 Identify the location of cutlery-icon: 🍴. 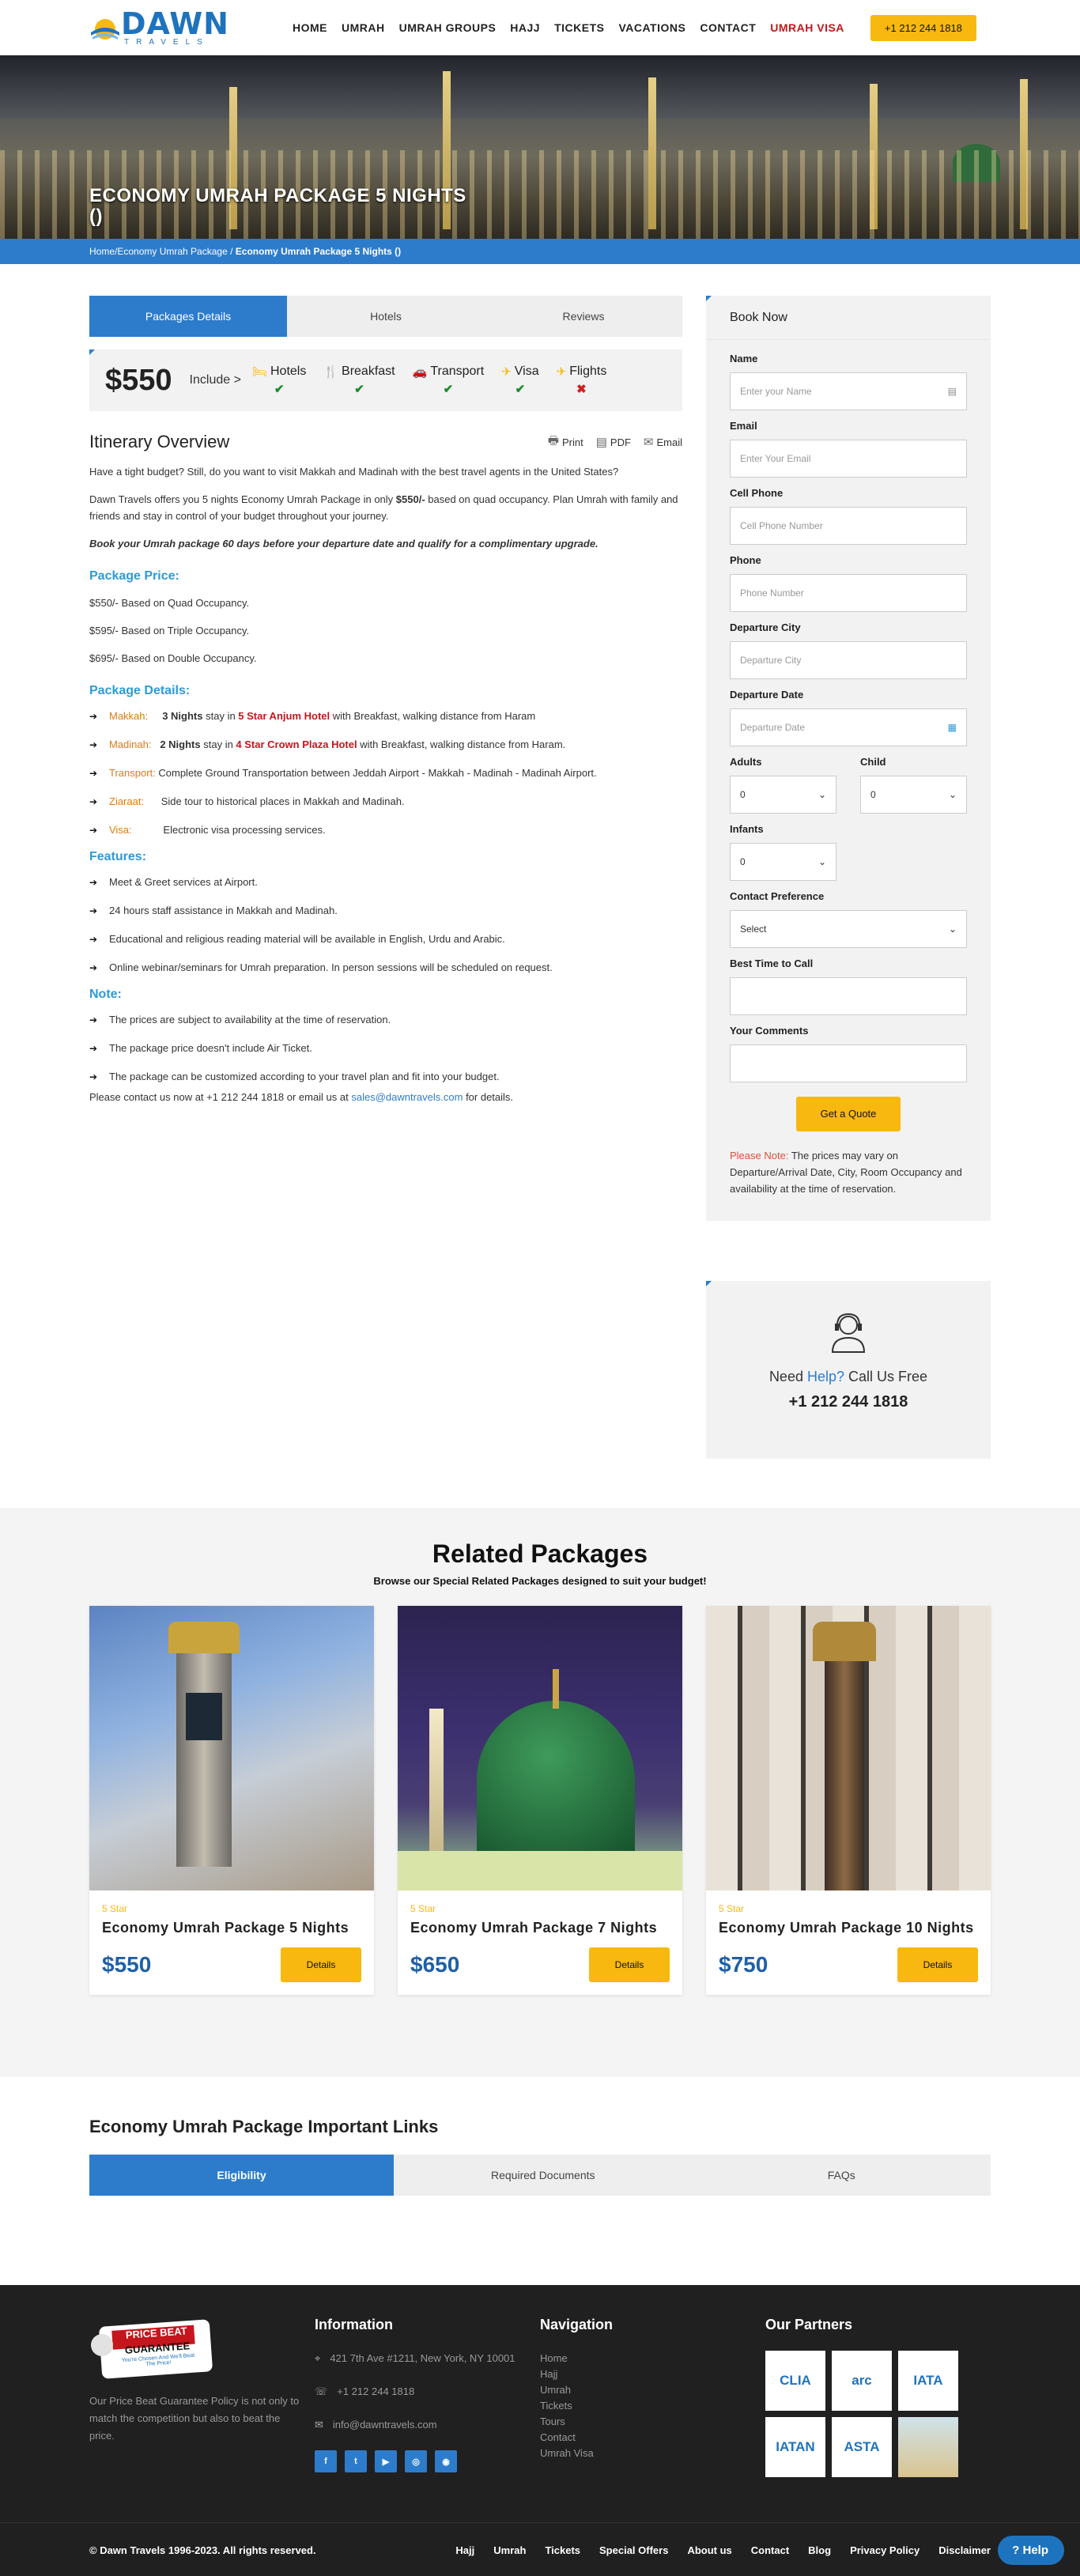
(331, 372).